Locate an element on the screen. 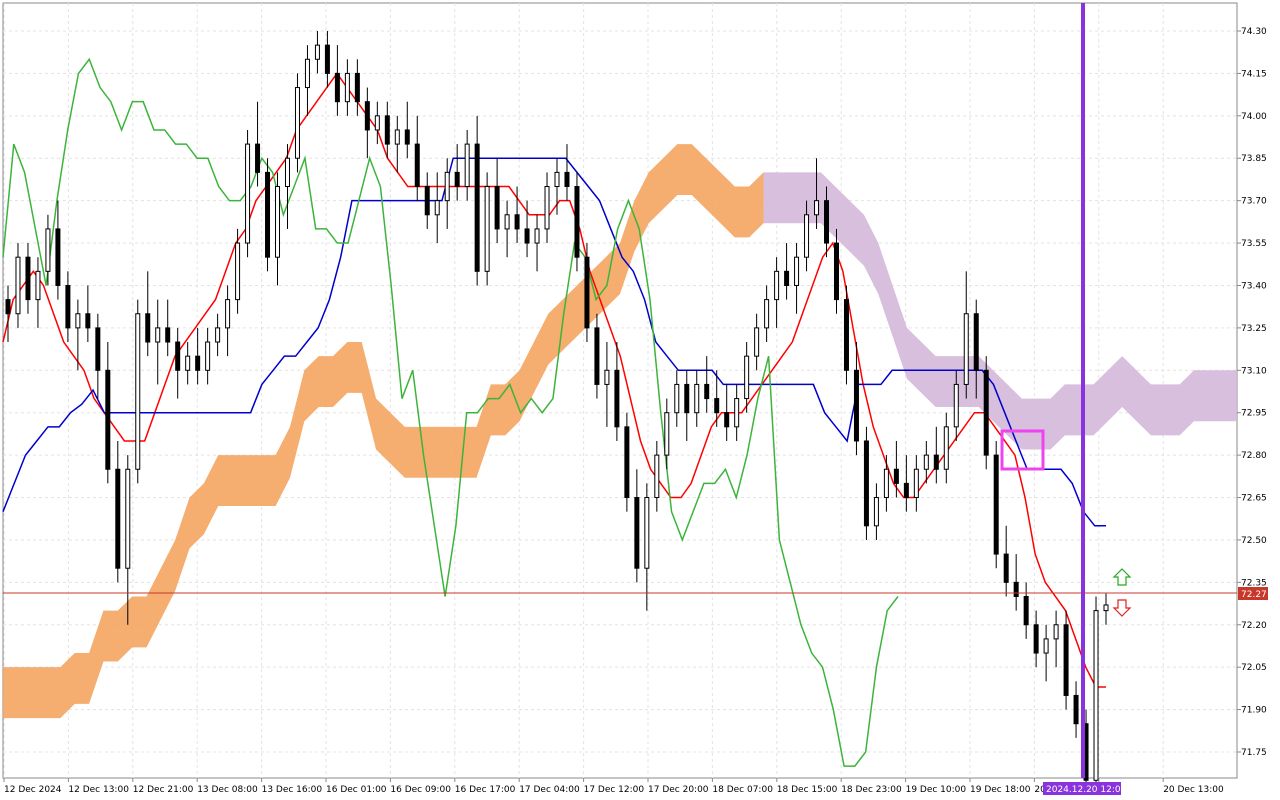  x-tick-label: 17 Dec 20:00 is located at coordinates (678, 790).